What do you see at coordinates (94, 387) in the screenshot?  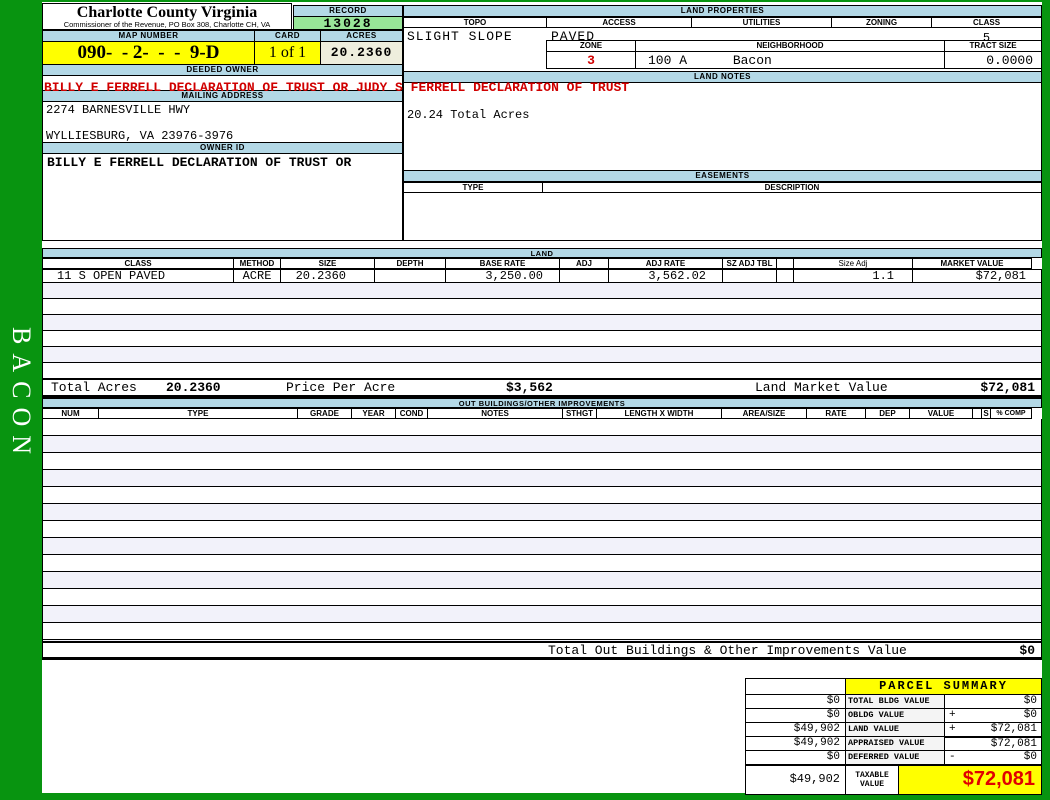 I see `total-acres-label: Total Acres` at bounding box center [94, 387].